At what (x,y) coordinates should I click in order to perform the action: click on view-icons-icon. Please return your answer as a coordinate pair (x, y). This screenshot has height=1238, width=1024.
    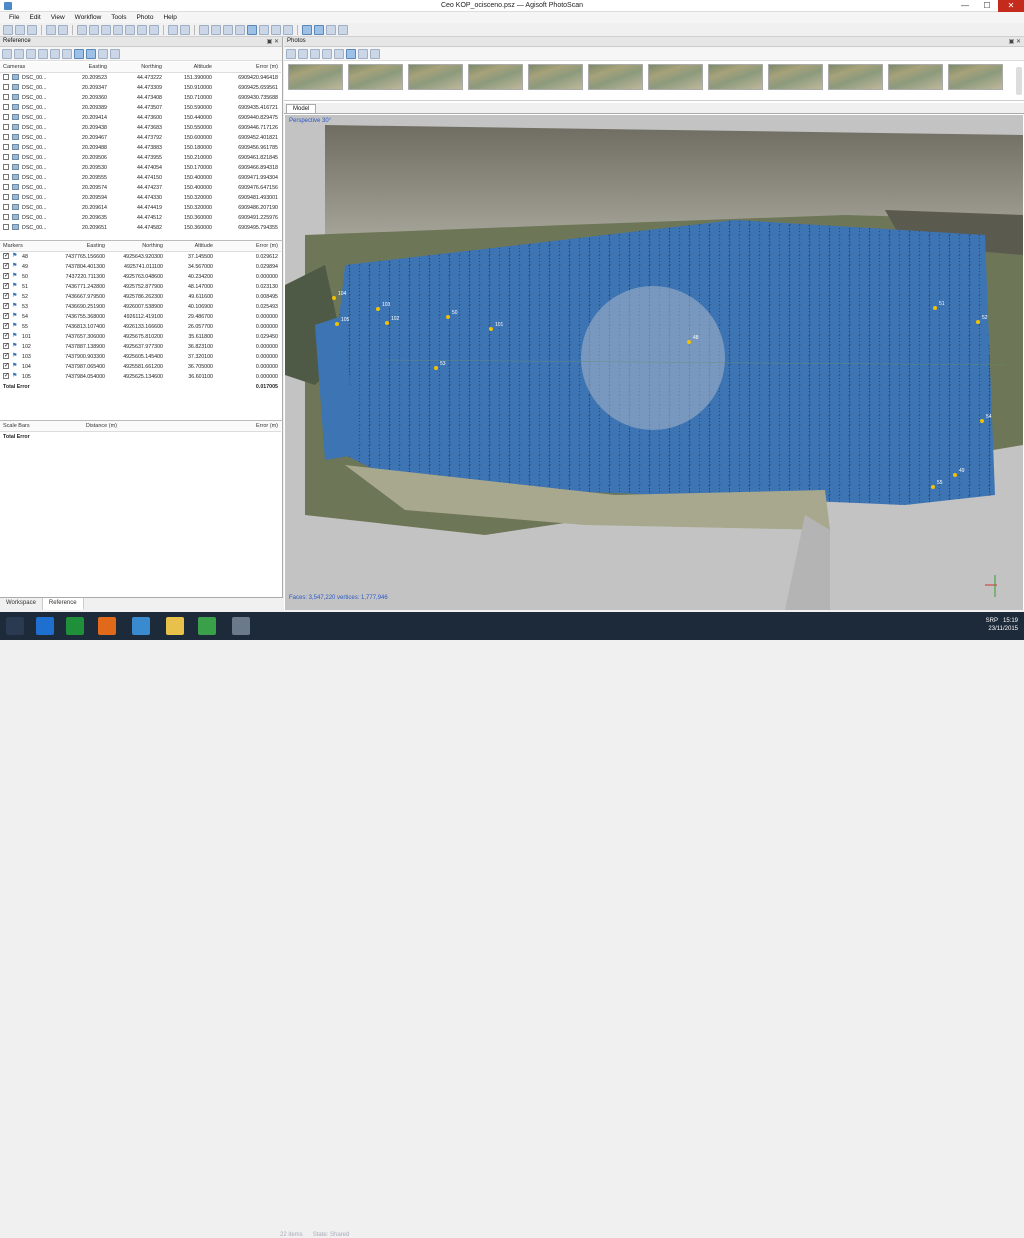
    Looking at the image, I should click on (351, 53).